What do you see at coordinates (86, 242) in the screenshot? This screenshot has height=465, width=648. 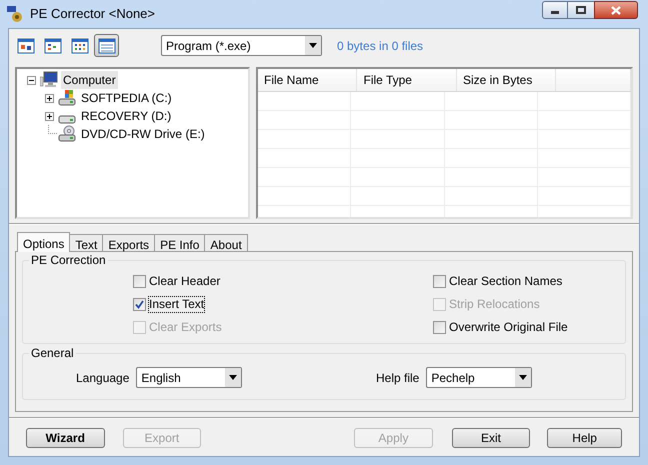 I see `tab: Text` at bounding box center [86, 242].